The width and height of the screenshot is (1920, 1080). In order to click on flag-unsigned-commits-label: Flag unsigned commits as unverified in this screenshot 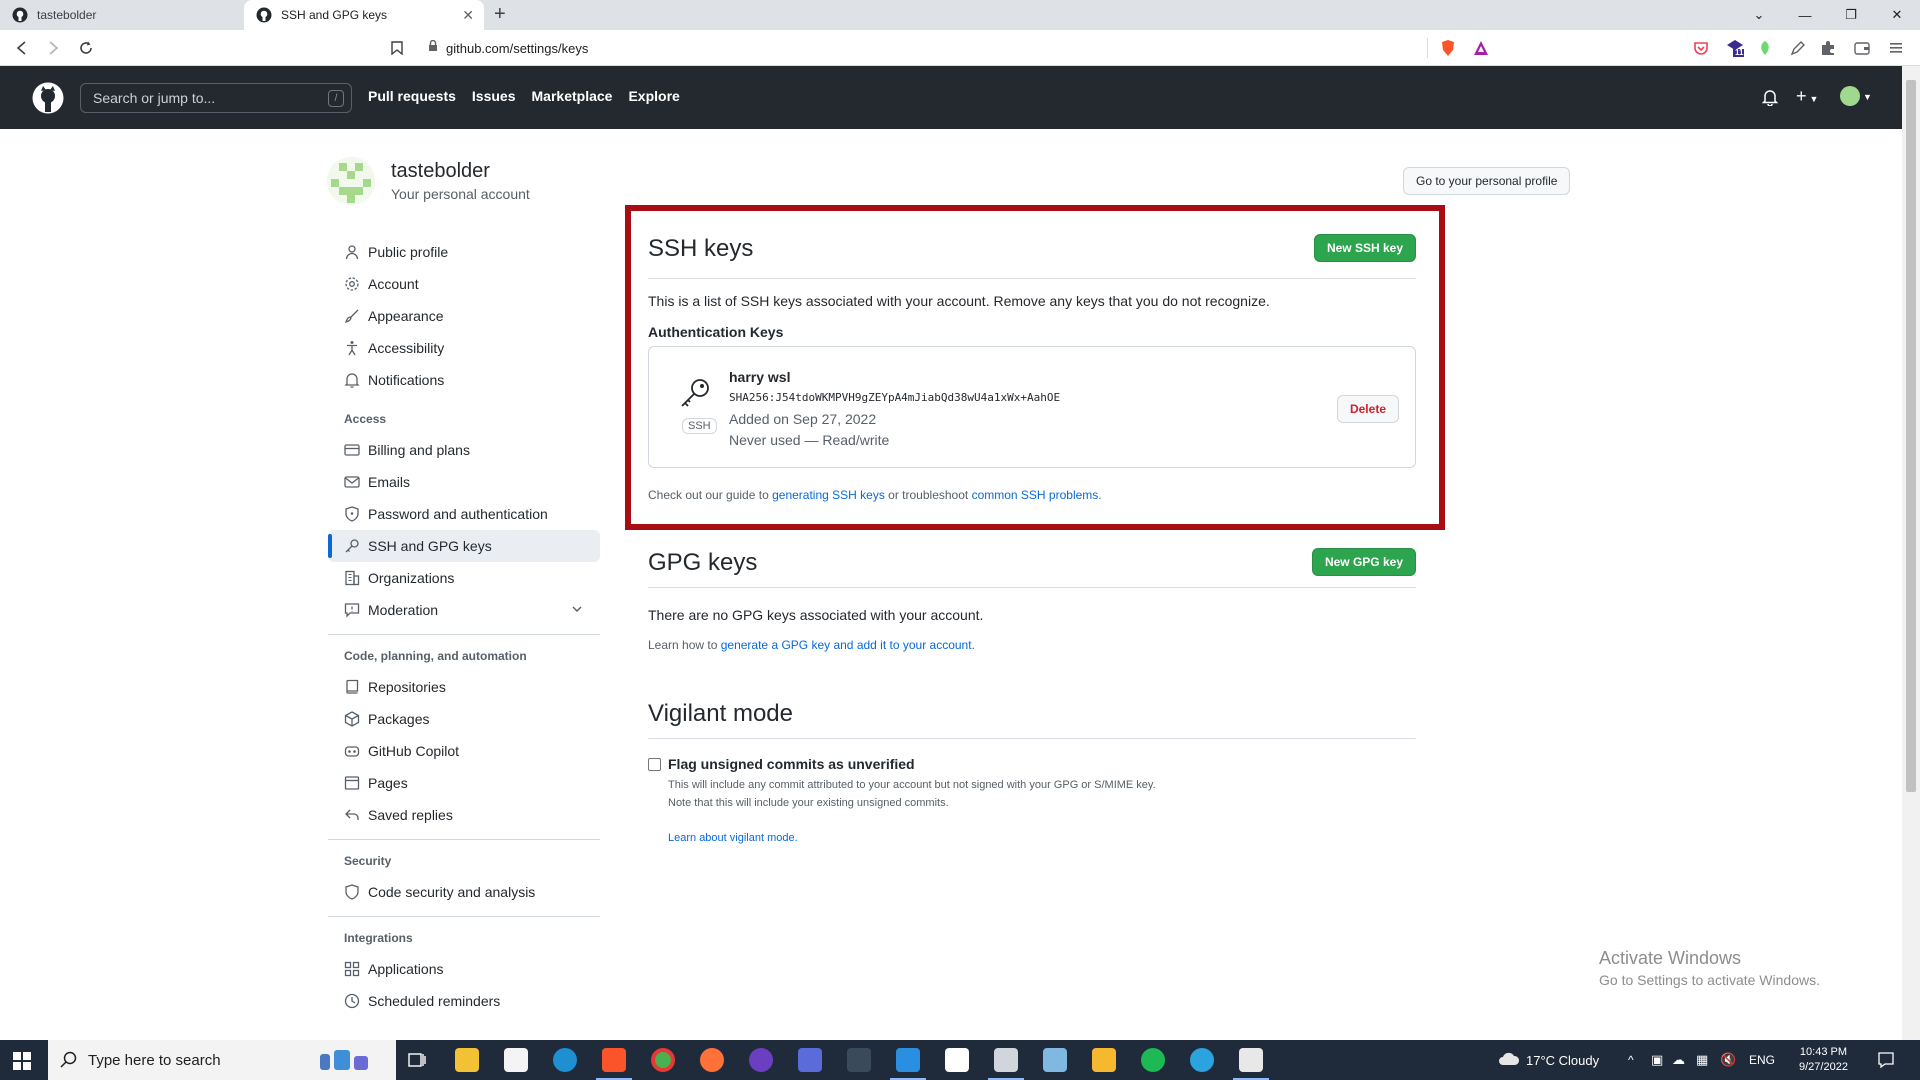, I will do `click(791, 764)`.